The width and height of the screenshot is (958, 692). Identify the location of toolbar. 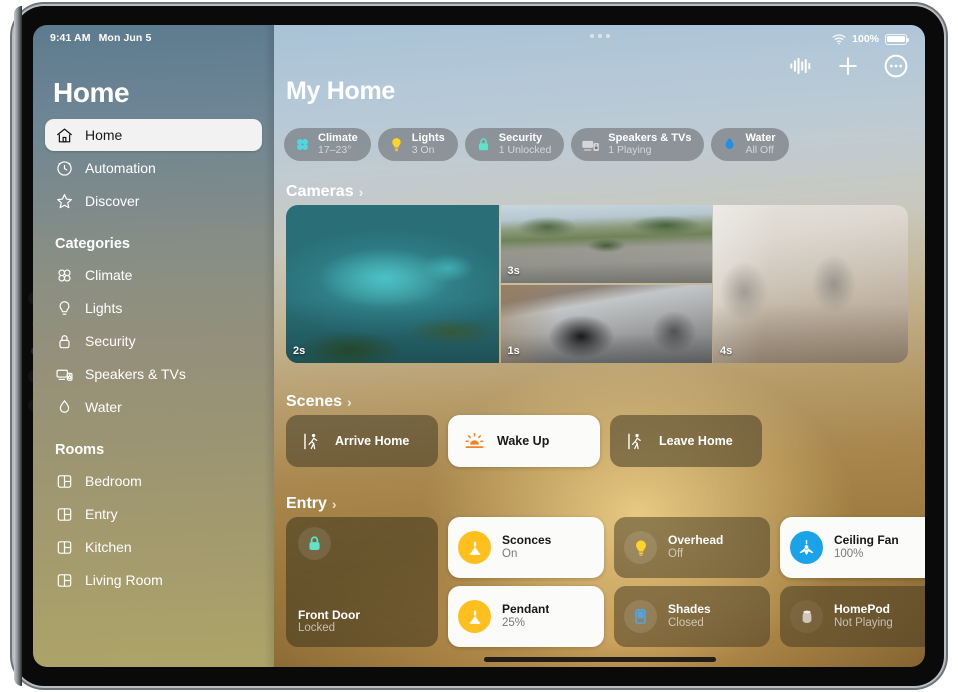
(848, 66).